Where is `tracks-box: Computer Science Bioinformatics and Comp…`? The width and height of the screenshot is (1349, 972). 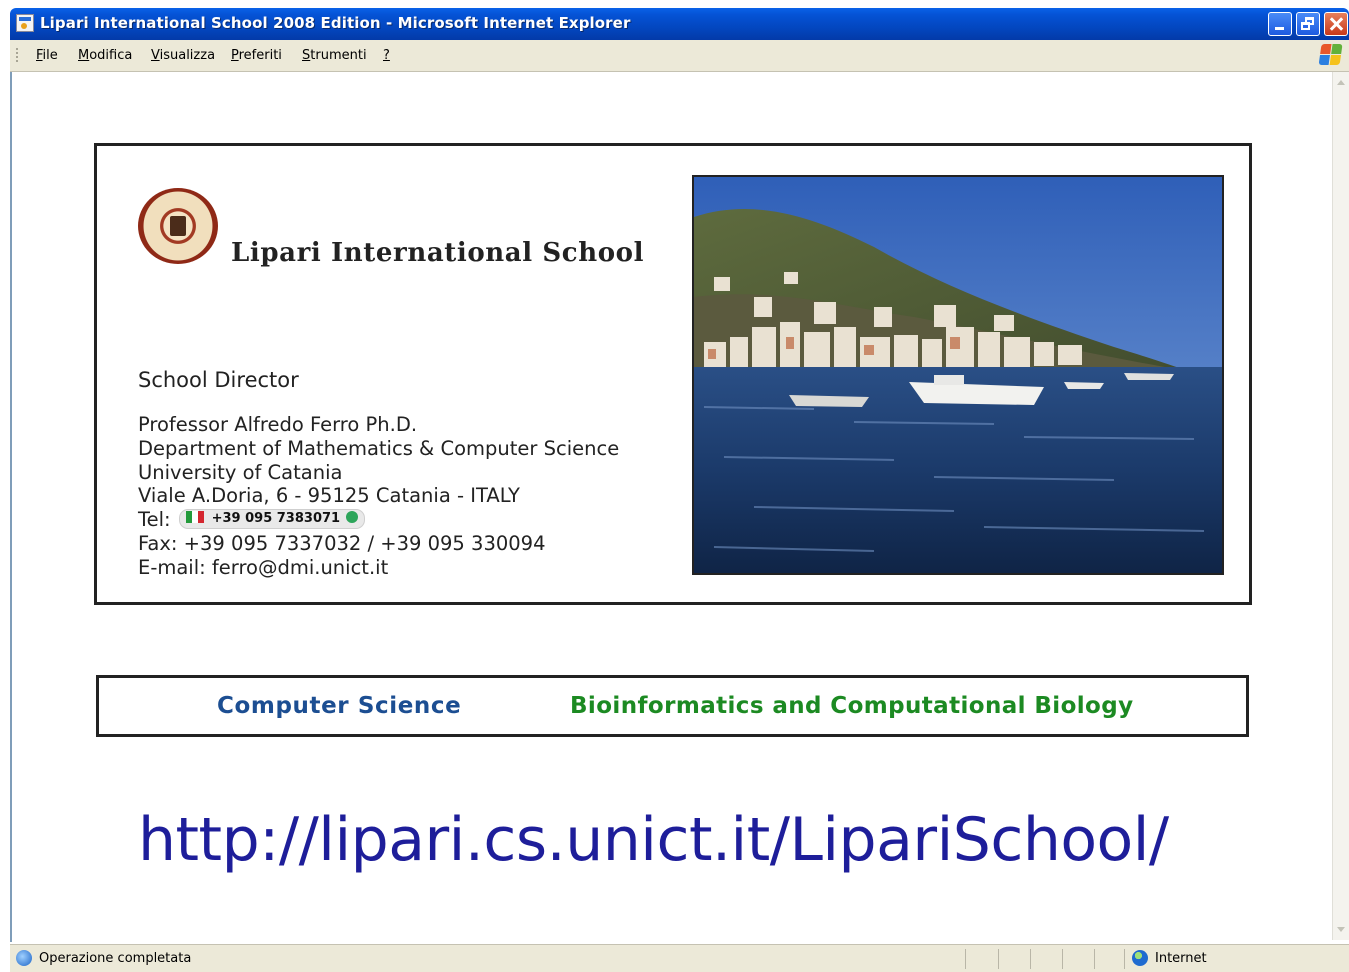 tracks-box: Computer Science Bioinformatics and Comp… is located at coordinates (672, 706).